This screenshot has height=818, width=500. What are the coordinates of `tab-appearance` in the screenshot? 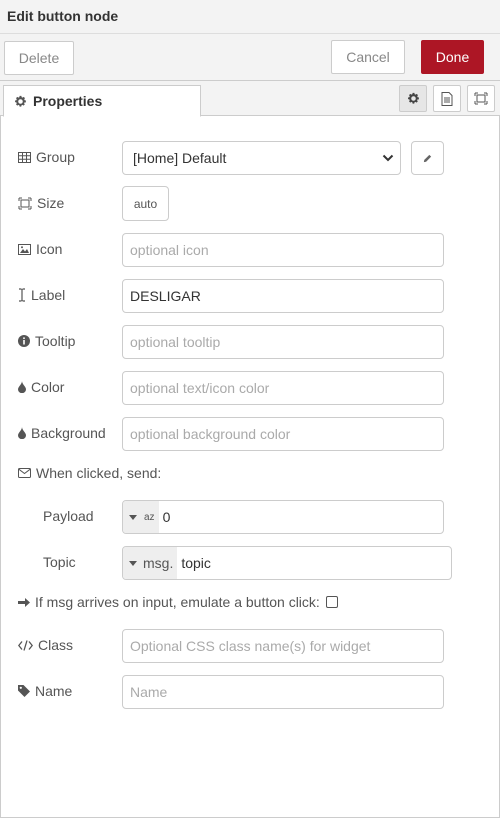 It's located at (481, 98).